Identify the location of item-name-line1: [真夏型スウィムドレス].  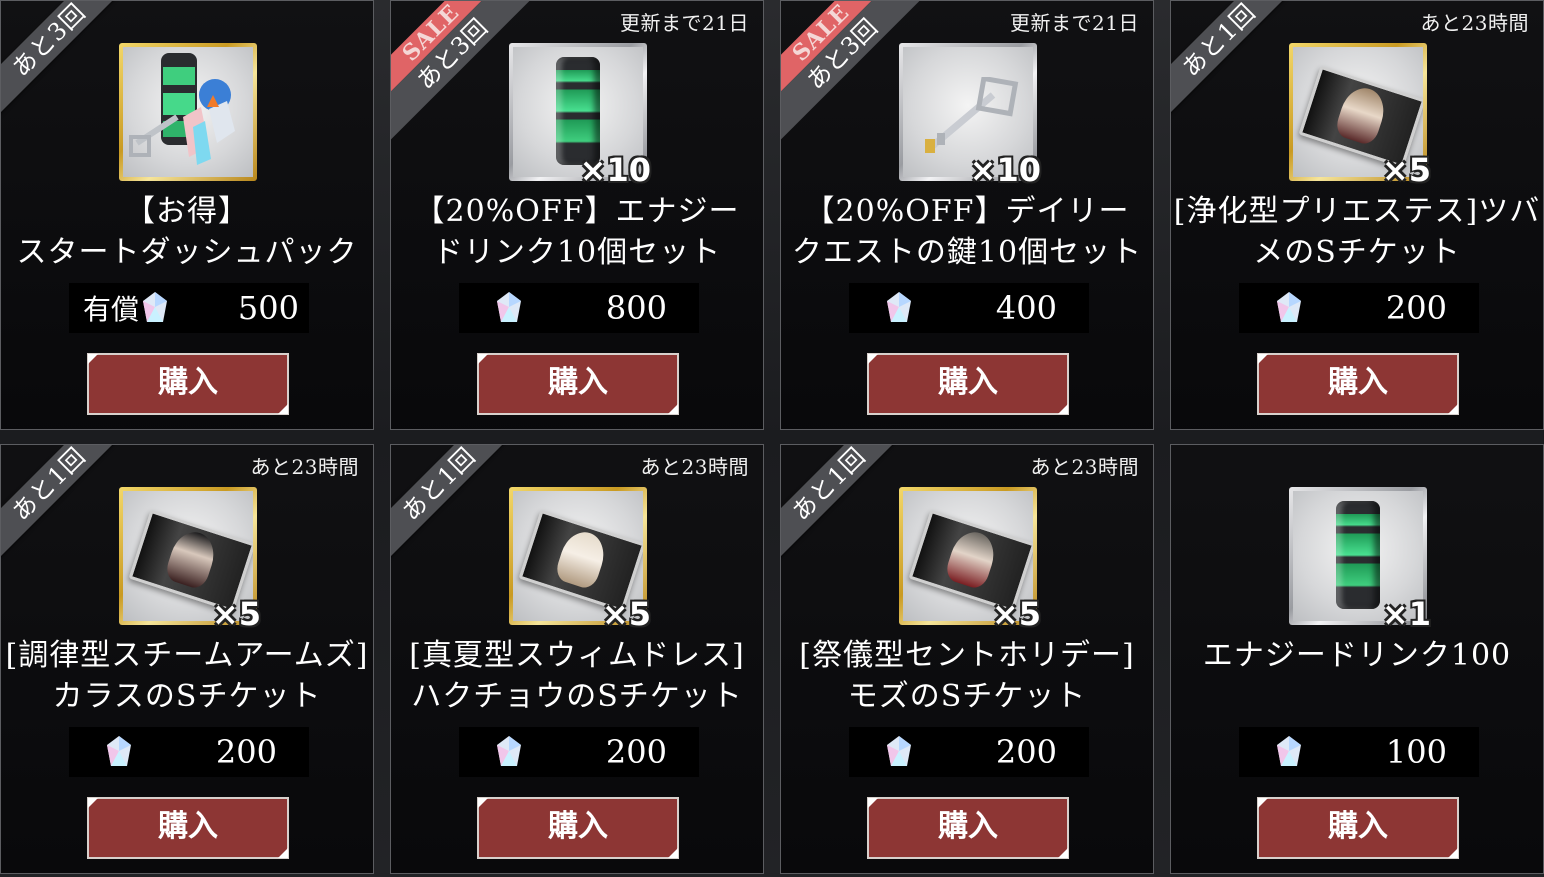
(577, 655).